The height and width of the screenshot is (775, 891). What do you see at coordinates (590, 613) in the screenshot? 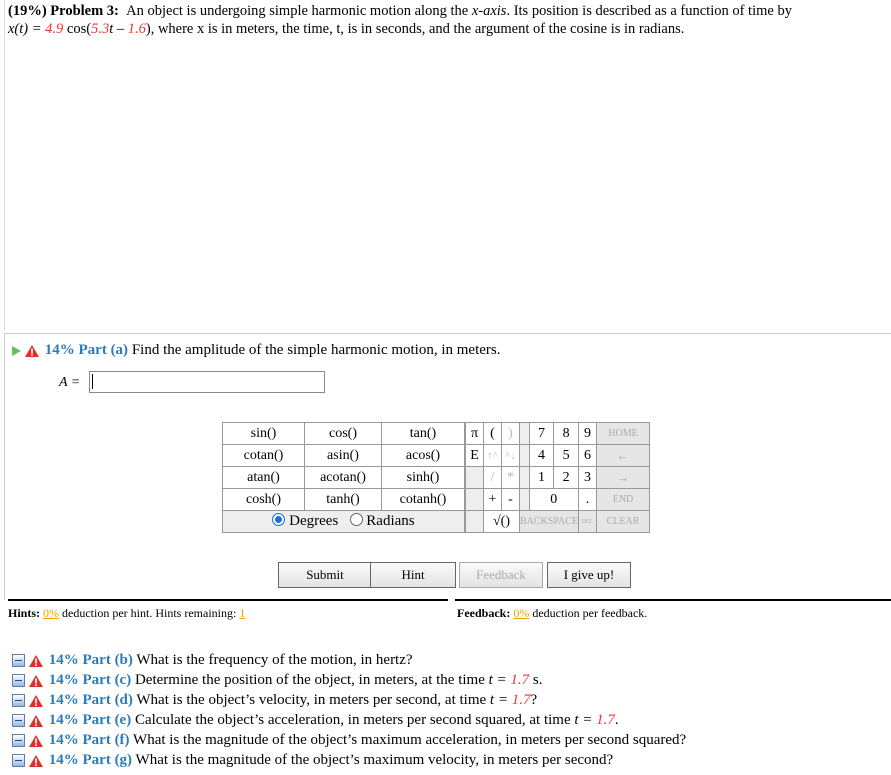
I see `feedback-text: deduction per feedback.` at bounding box center [590, 613].